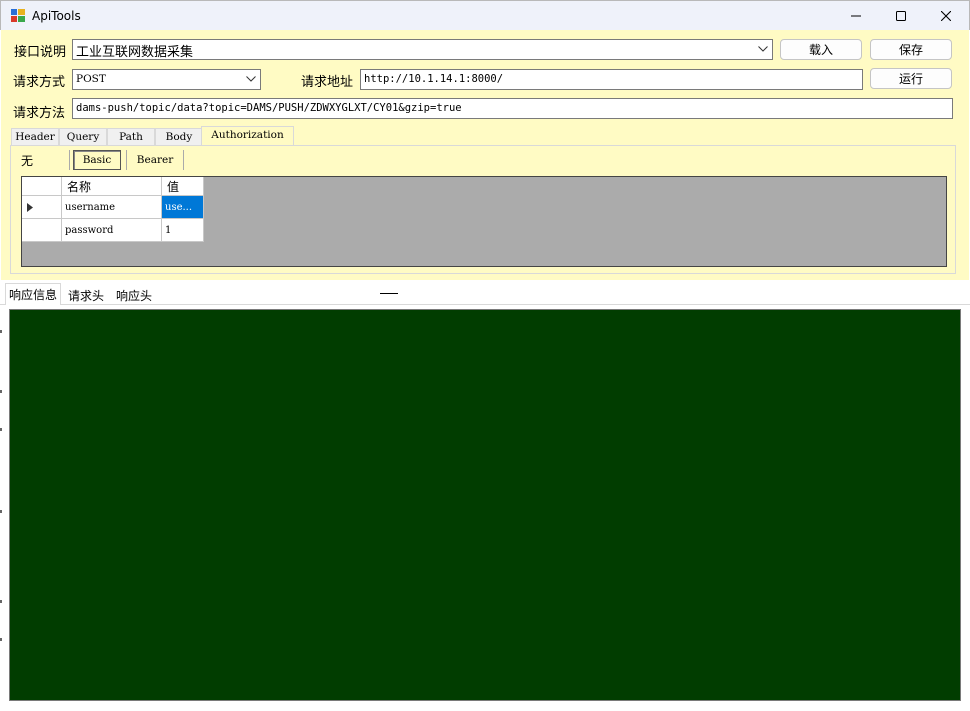  Describe the element at coordinates (611, 79) in the screenshot. I see `url-input: http://10.1.14.1:8000/` at that location.